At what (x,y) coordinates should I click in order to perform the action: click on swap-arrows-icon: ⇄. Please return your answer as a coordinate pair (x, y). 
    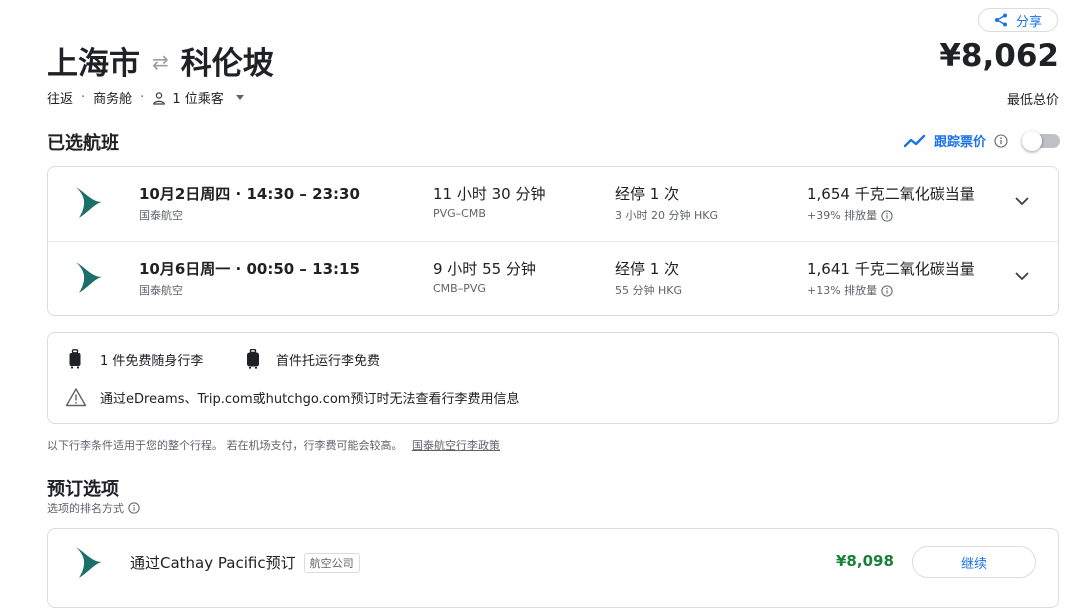
    Looking at the image, I should click on (160, 62).